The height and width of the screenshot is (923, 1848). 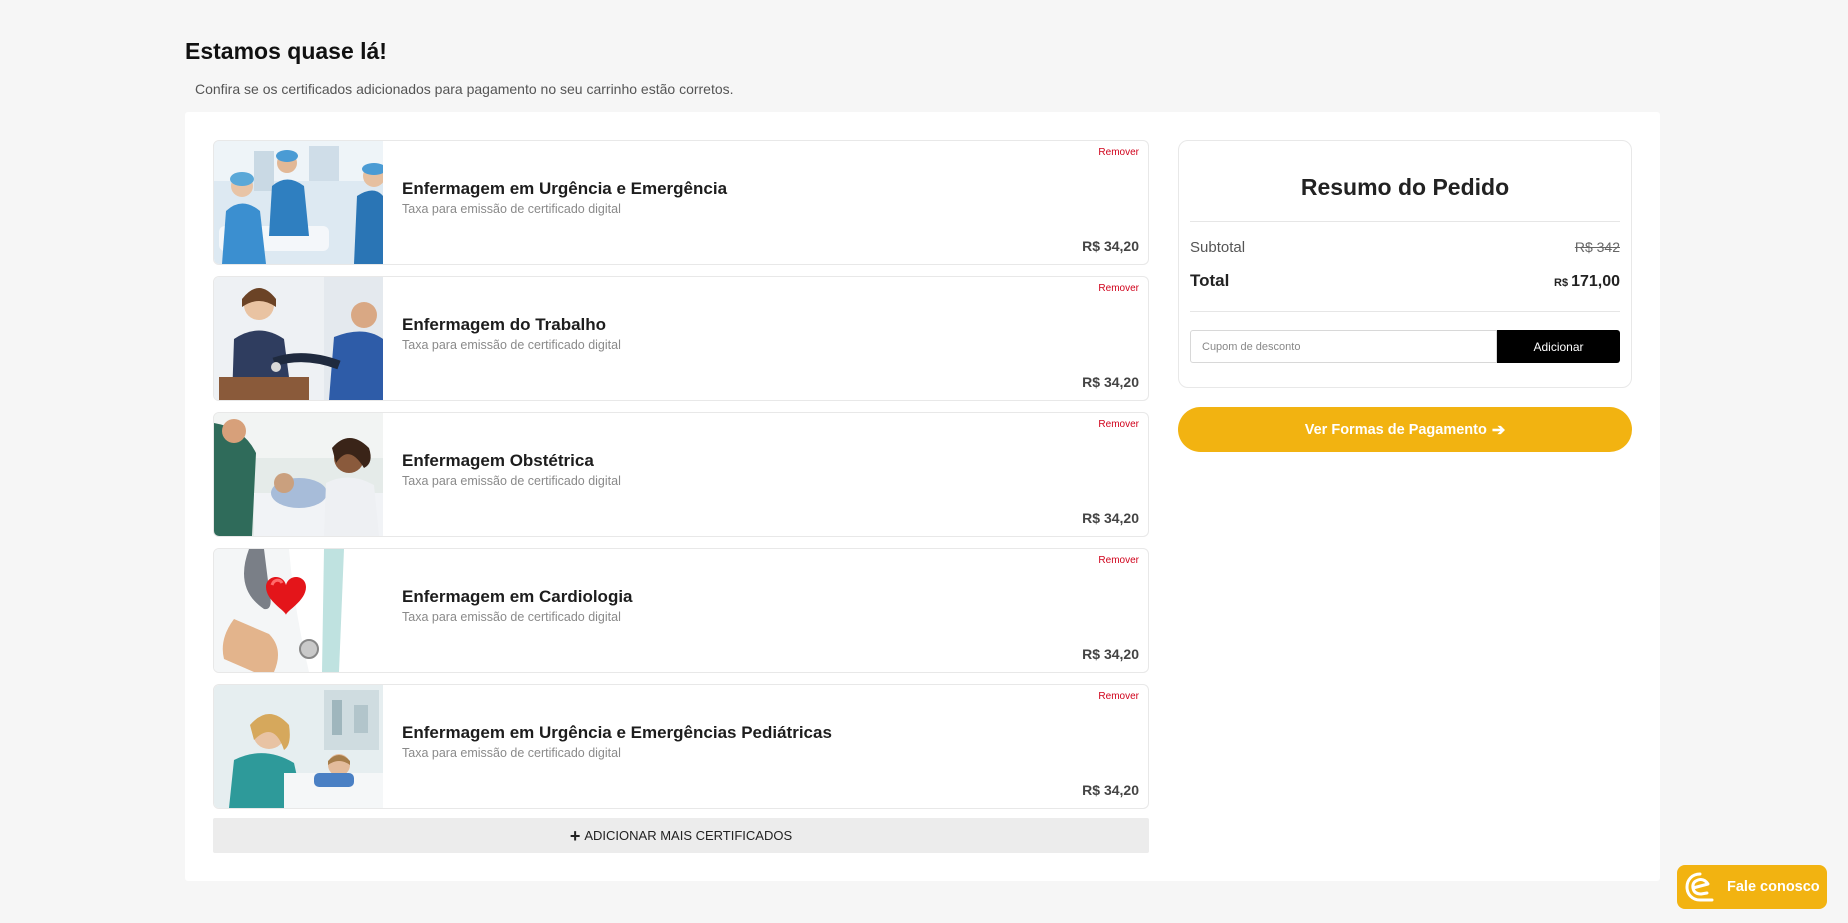 I want to click on chat-button: Fale conosco, so click(x=1752, y=887).